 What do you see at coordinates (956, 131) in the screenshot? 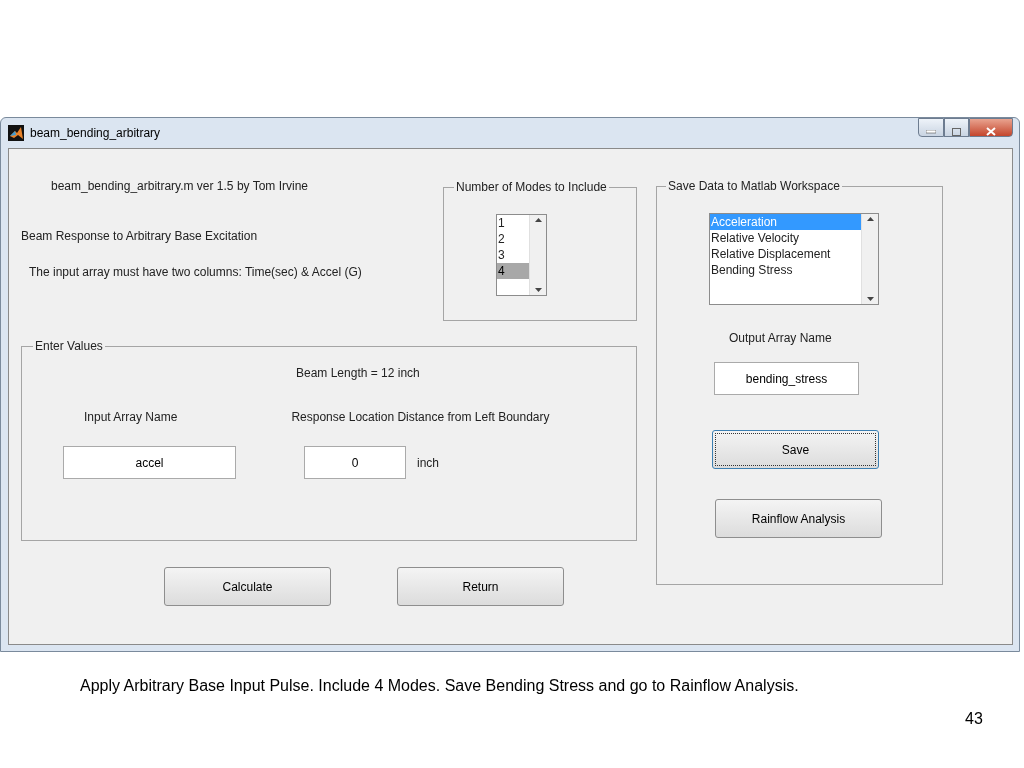
I see `maximize-icon` at bounding box center [956, 131].